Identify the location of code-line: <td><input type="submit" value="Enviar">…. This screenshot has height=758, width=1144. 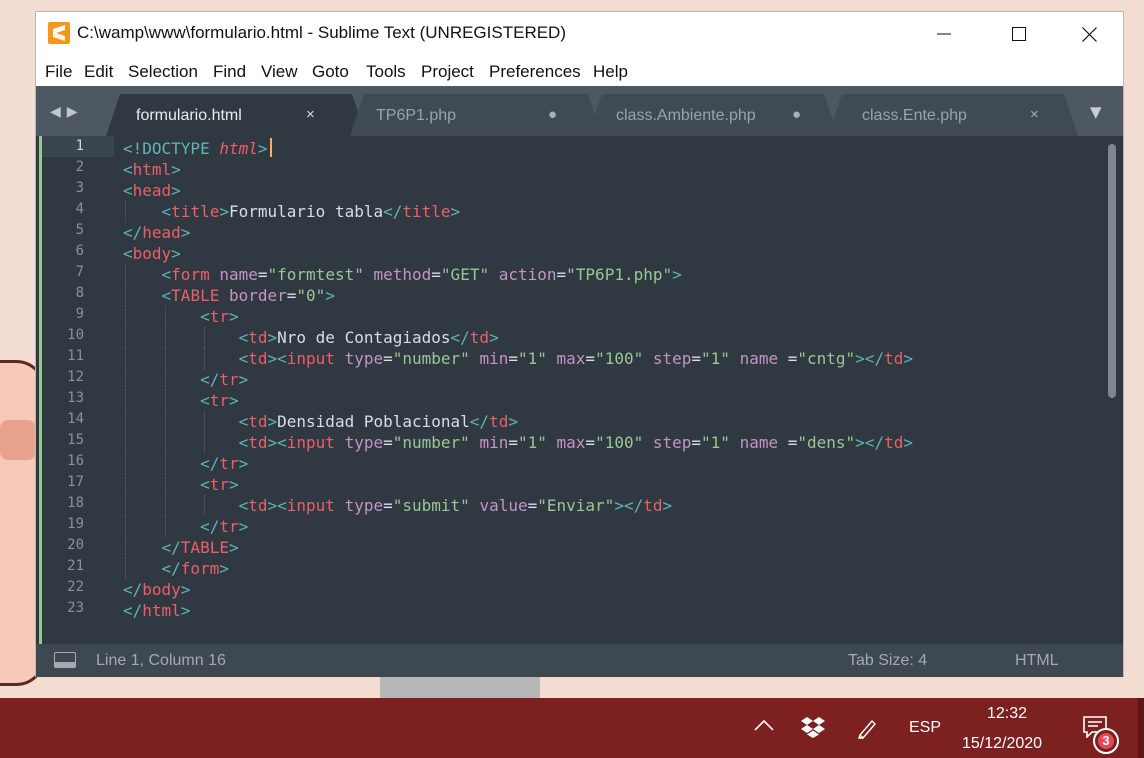
(398, 505).